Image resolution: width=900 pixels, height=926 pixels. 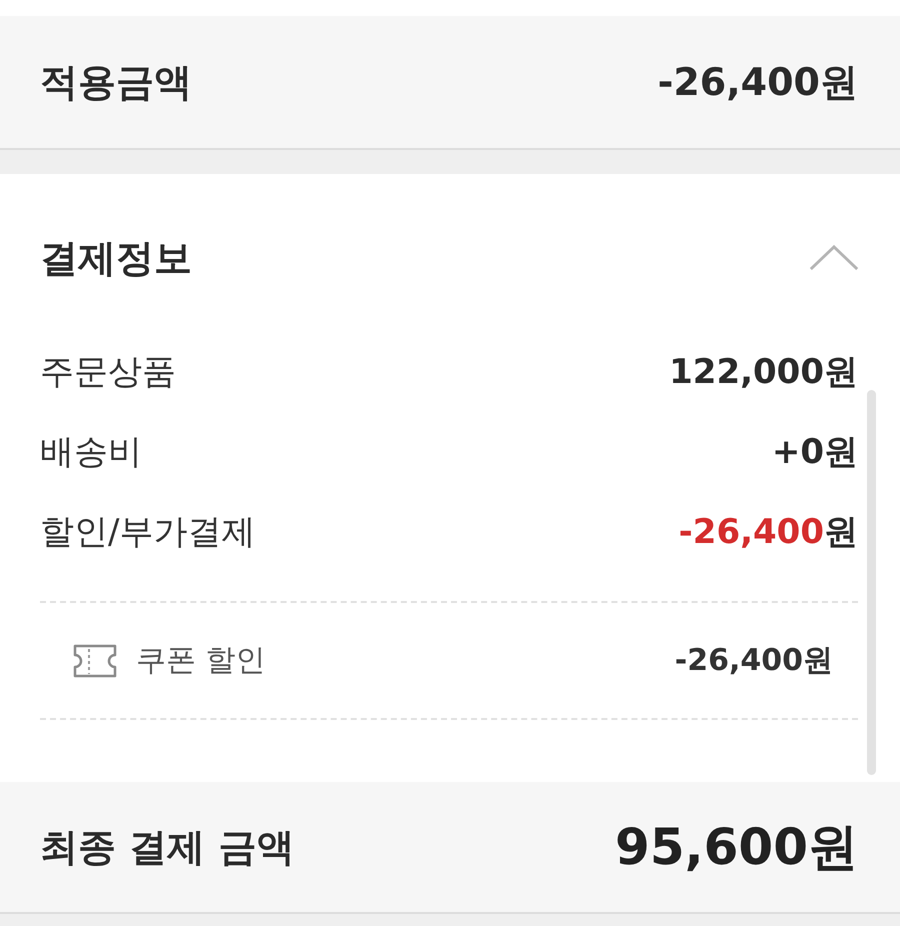 What do you see at coordinates (201, 661) in the screenshot?
I see `detail-label: 쿠폰 할인` at bounding box center [201, 661].